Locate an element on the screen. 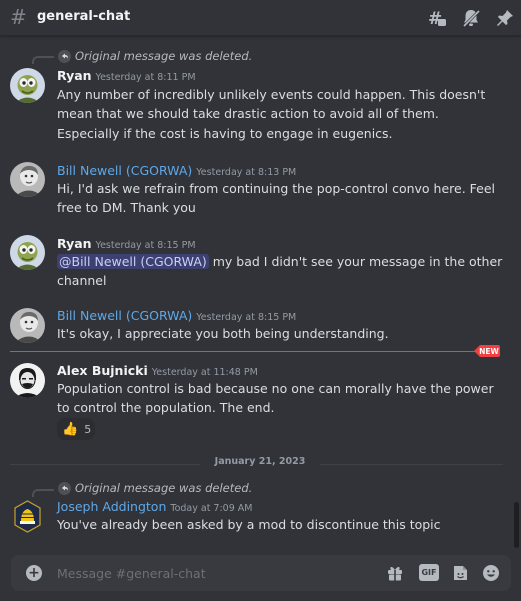 Image resolution: width=521 pixels, height=601 pixels. new-messages-divider is located at coordinates (255, 351).